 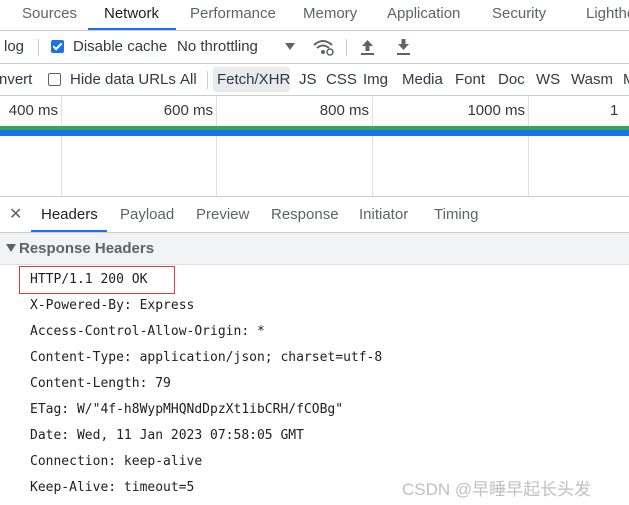 I want to click on tab-memory: Memory, so click(x=330, y=15).